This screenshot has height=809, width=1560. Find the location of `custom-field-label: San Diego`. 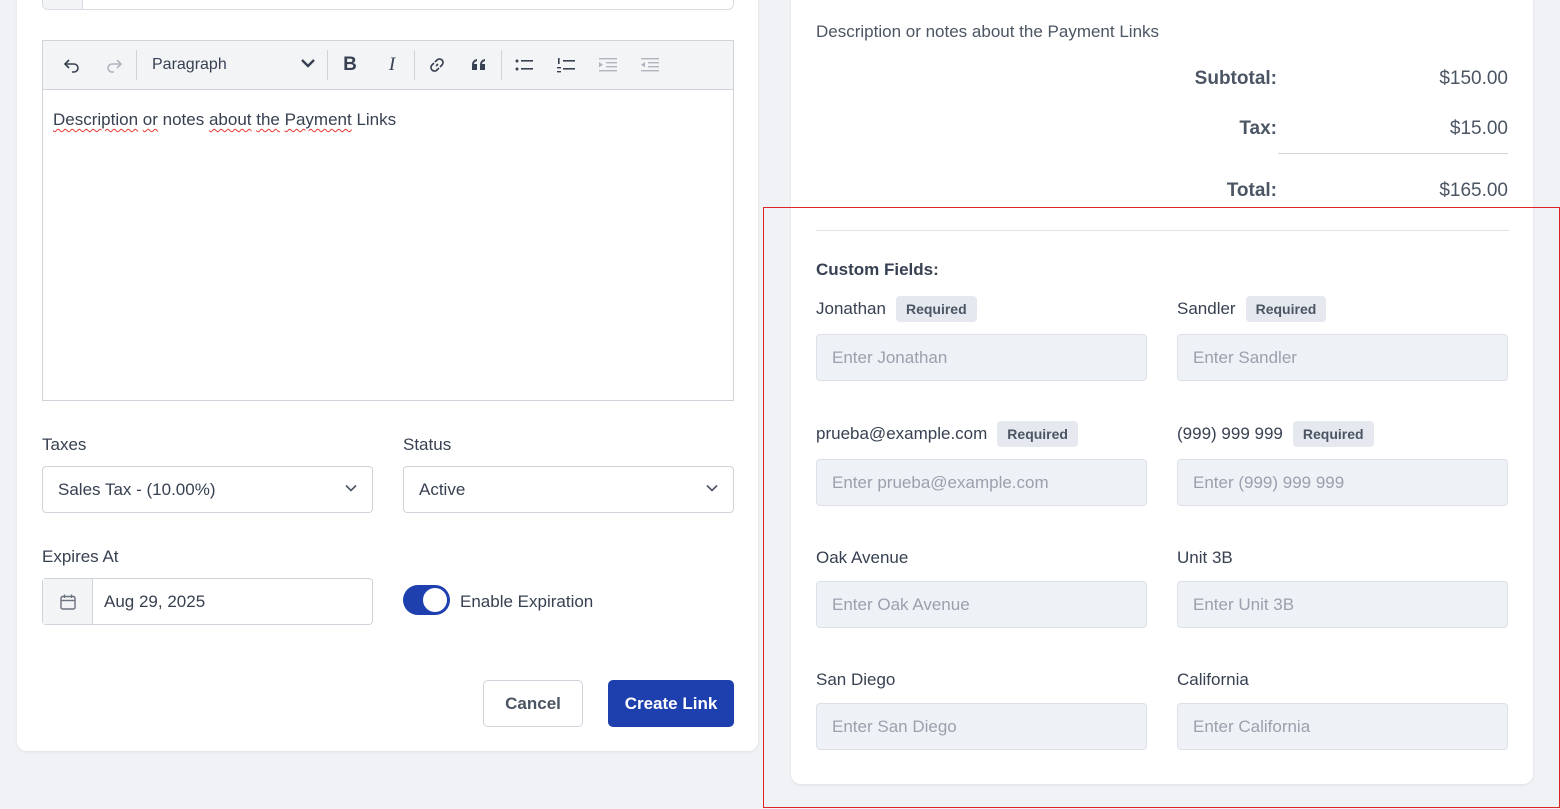

custom-field-label: San Diego is located at coordinates (855, 680).